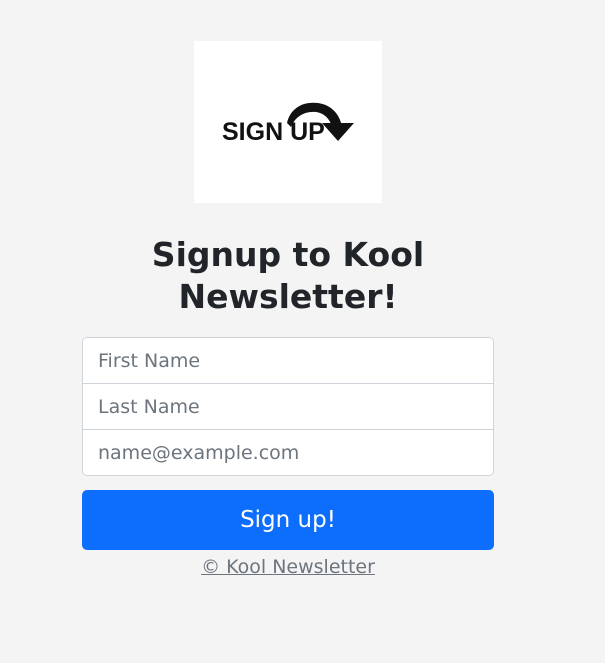 Image resolution: width=605 pixels, height=663 pixels. I want to click on signup-logo: SIGN UP, so click(288, 122).